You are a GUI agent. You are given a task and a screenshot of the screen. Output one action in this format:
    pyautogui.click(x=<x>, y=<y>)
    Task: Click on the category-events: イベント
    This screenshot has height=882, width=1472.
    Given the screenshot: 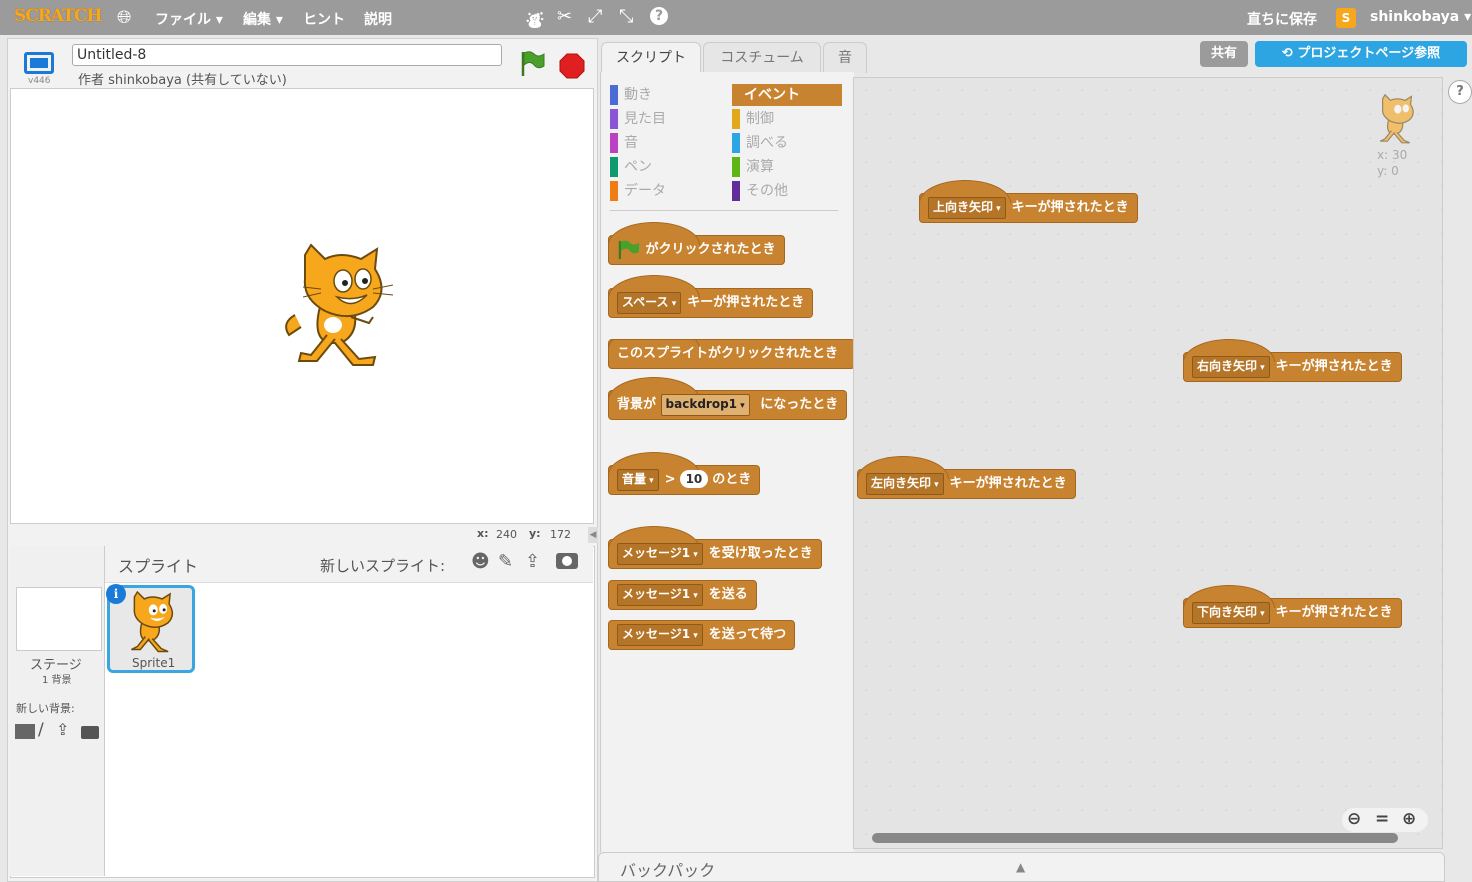 What is the action you would take?
    pyautogui.click(x=787, y=95)
    